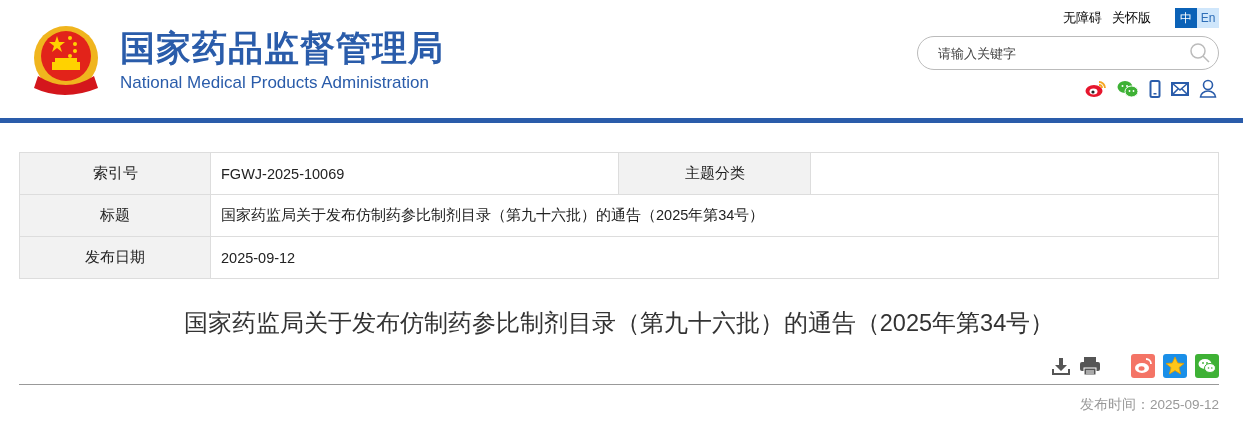  I want to click on search-field: 请输入关键字, so click(1068, 53).